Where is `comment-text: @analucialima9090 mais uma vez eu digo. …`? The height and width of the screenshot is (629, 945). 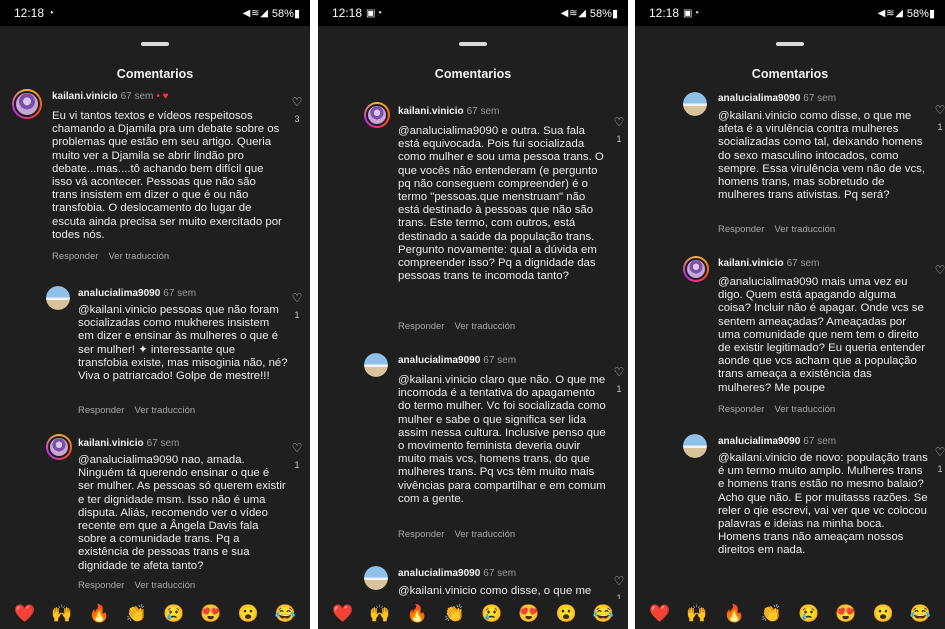
comment-text: @analucialima9090 mais uma vez eu digo. … is located at coordinates (822, 335).